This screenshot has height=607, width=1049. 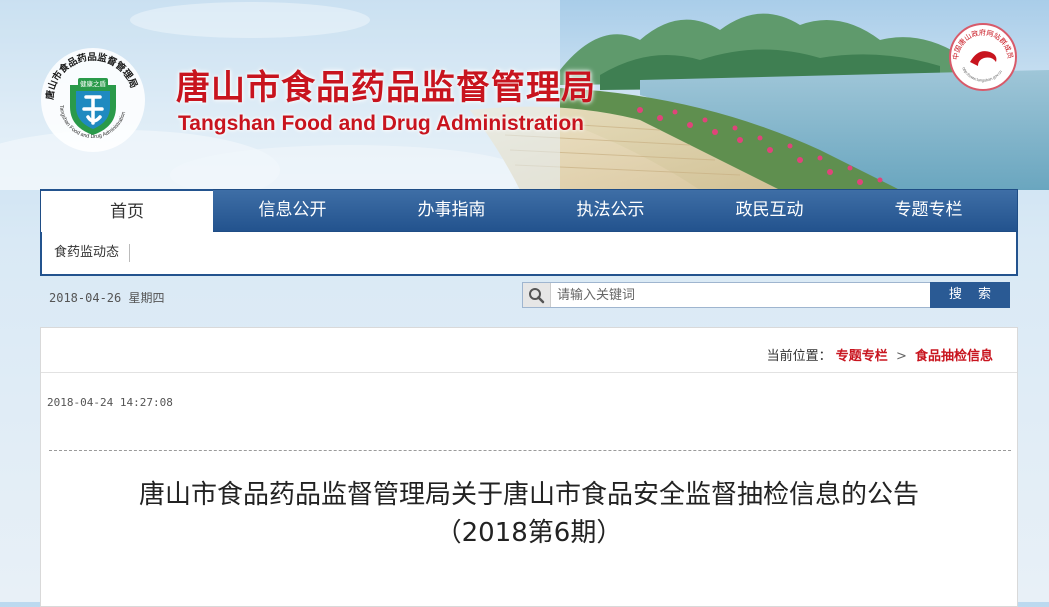 I want to click on article-title-line2: （2018第6期）, so click(x=529, y=533).